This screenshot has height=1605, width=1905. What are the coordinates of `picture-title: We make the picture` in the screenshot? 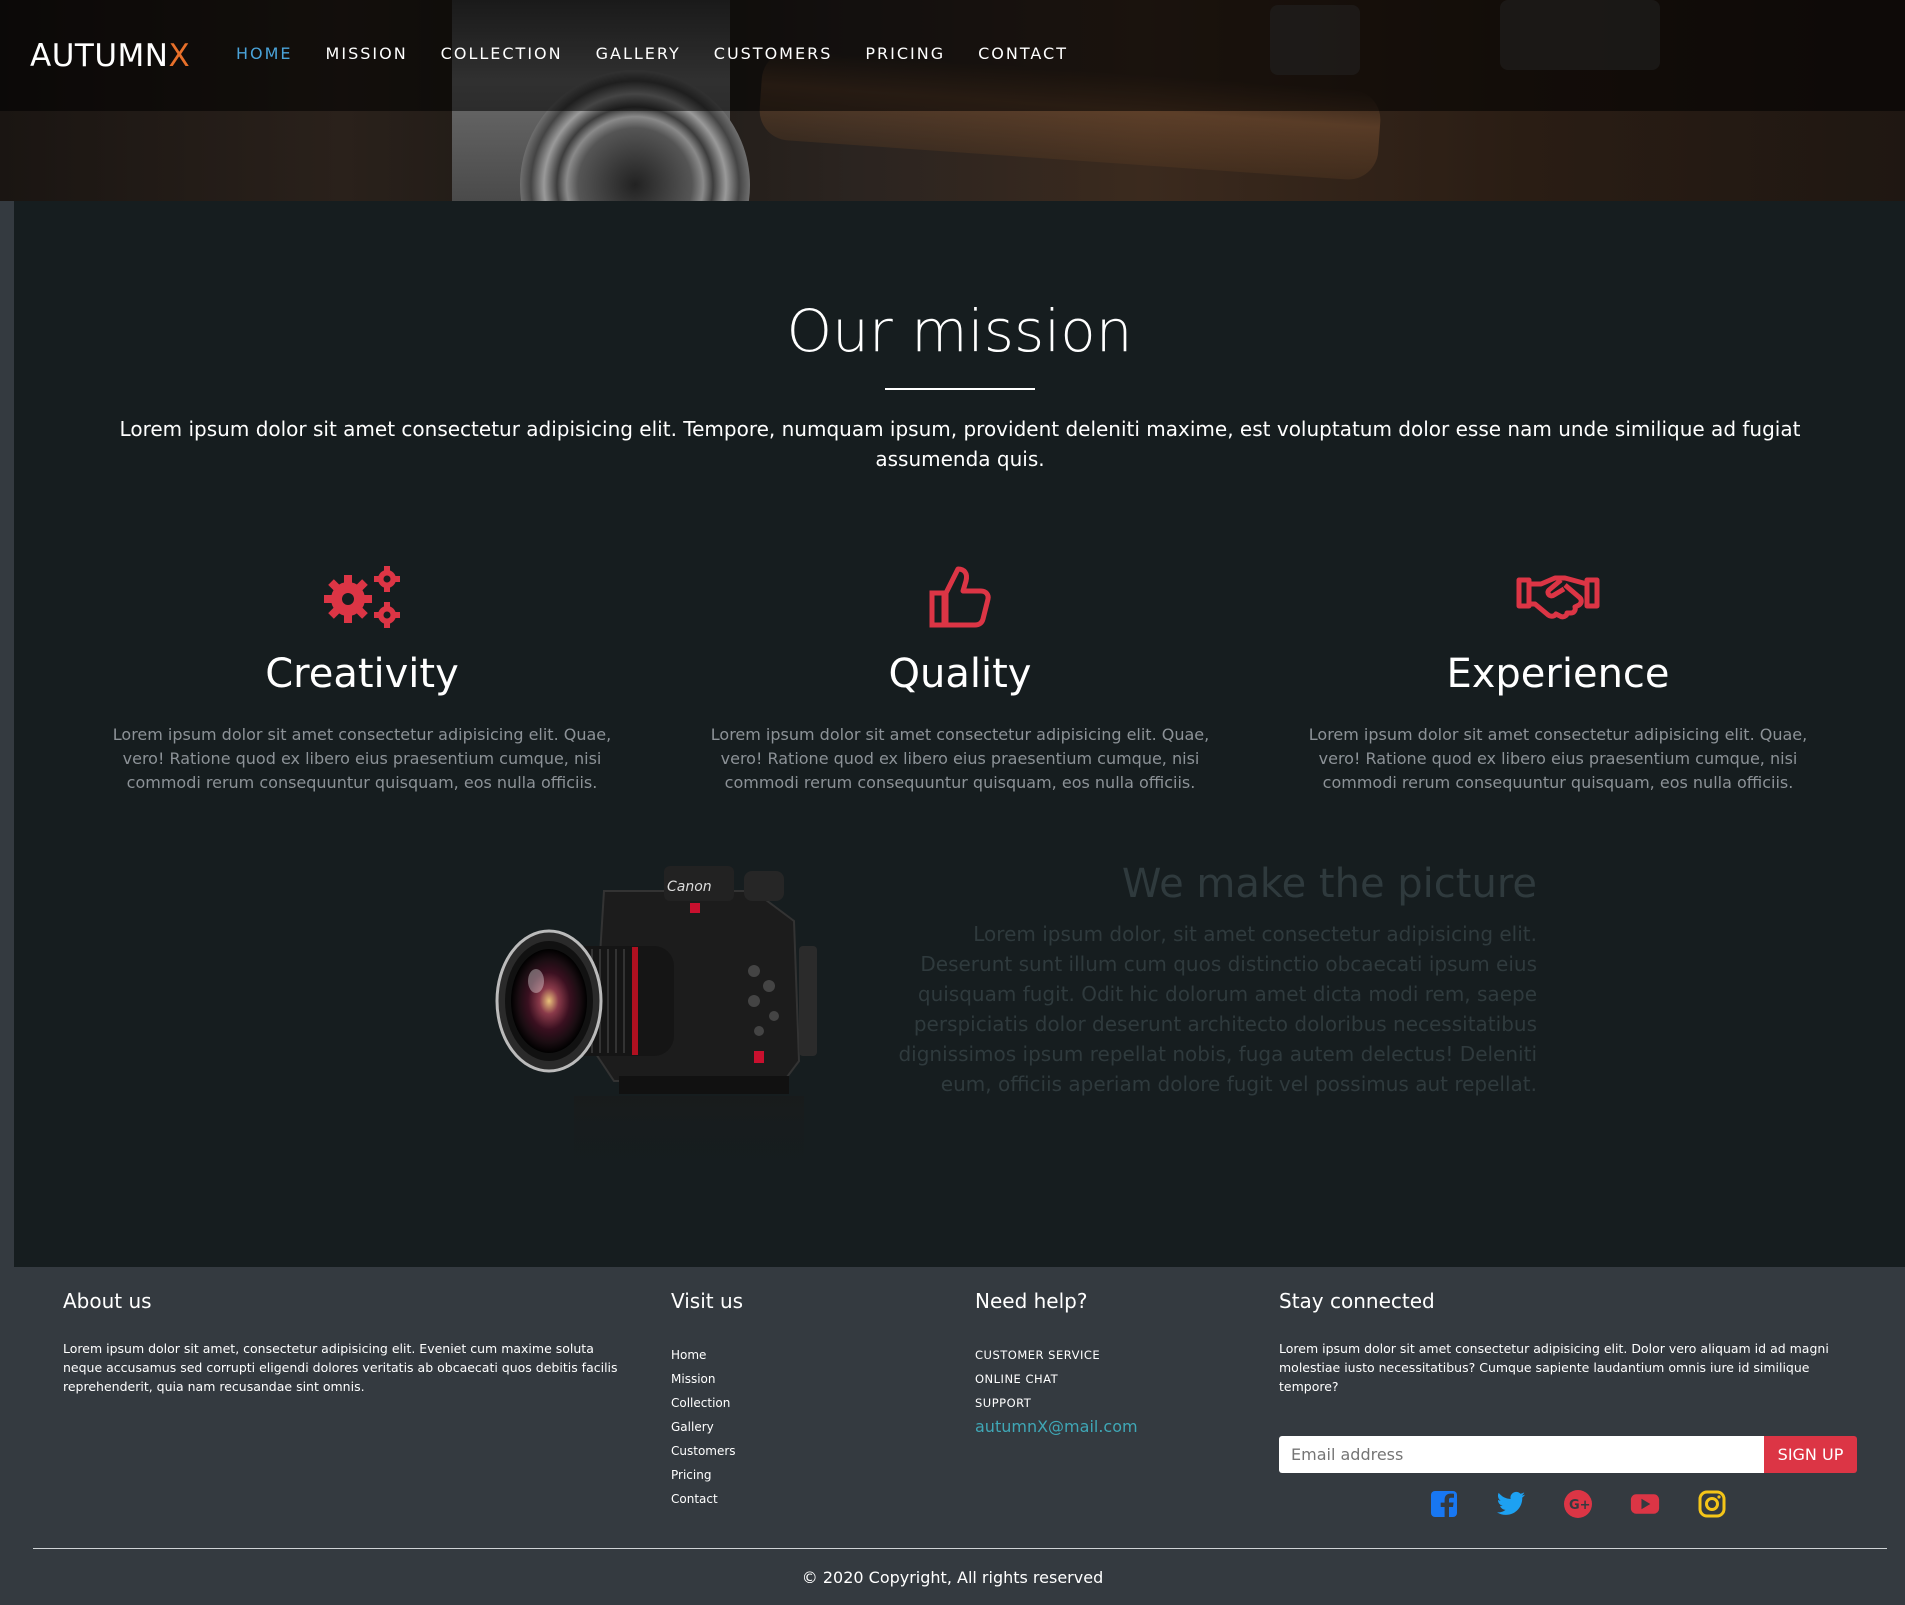 It's located at (1329, 884).